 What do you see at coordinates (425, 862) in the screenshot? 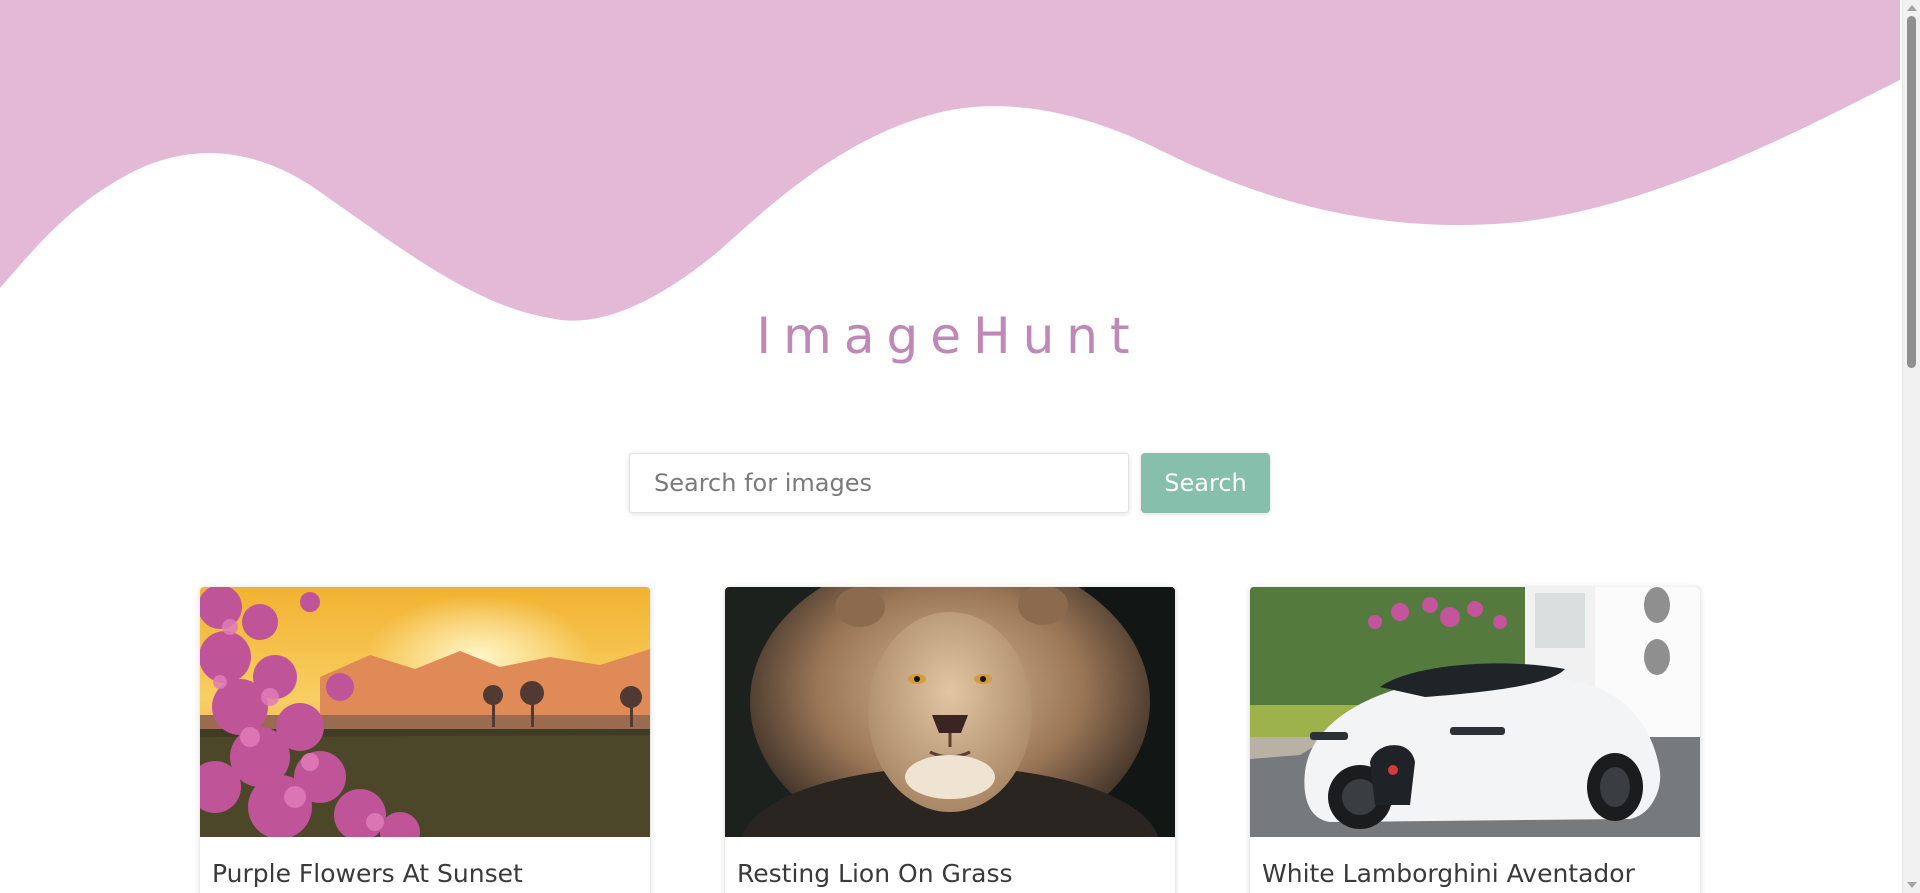
I see `result-title: Purple Flowers At Sunset` at bounding box center [425, 862].